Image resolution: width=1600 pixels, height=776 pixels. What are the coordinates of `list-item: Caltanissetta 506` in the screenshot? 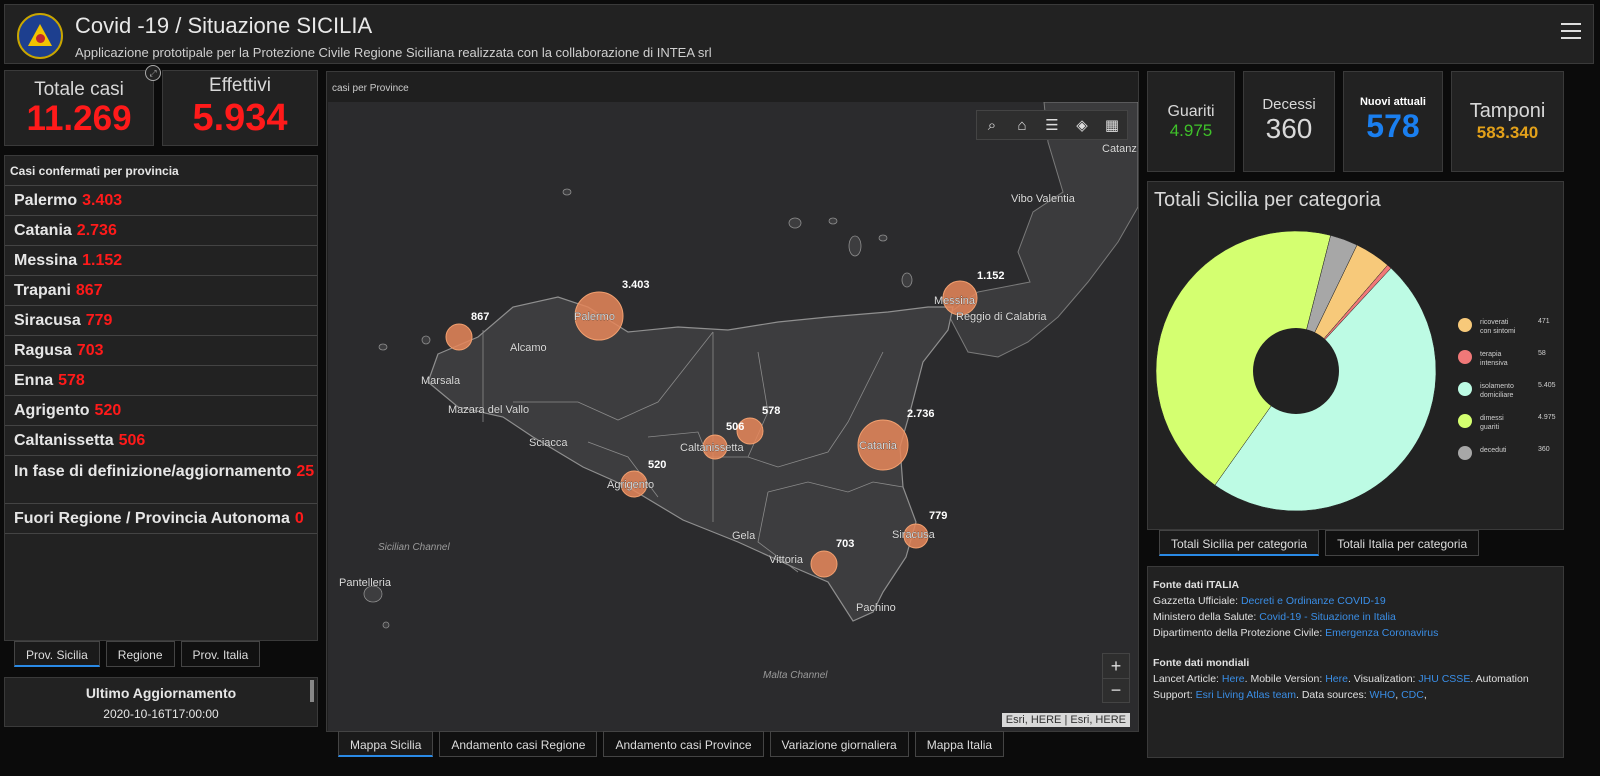 It's located at (161, 441).